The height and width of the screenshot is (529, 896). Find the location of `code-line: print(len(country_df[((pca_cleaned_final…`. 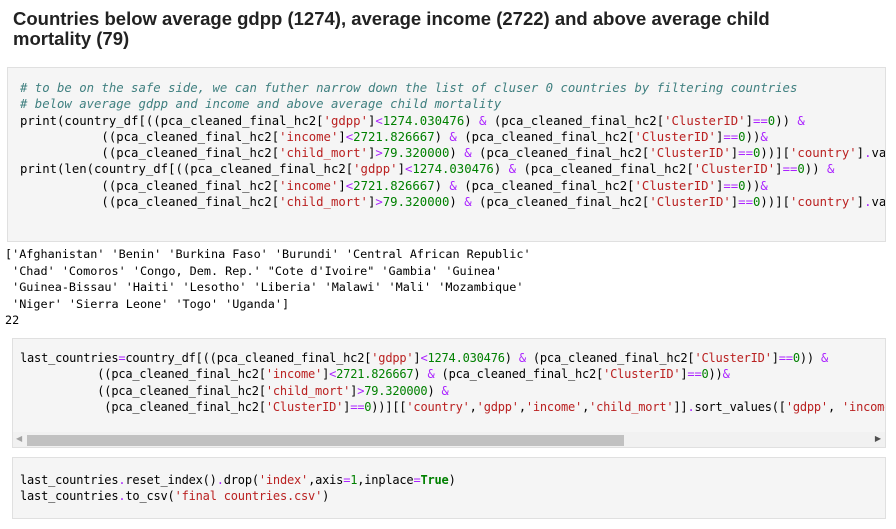

code-line: print(len(country_df[((pca_cleaned_final… is located at coordinates (427, 169).